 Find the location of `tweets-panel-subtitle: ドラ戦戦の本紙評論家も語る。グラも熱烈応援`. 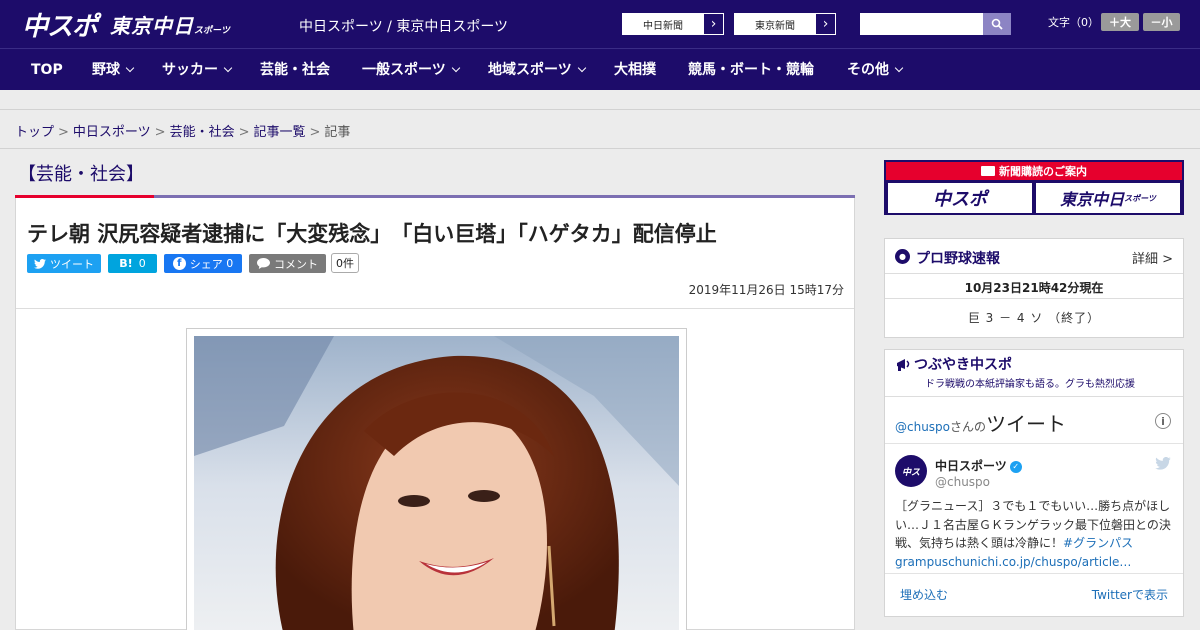

tweets-panel-subtitle: ドラ戦戦の本紙評論家も語る。グラも熱烈応援 is located at coordinates (1030, 384).